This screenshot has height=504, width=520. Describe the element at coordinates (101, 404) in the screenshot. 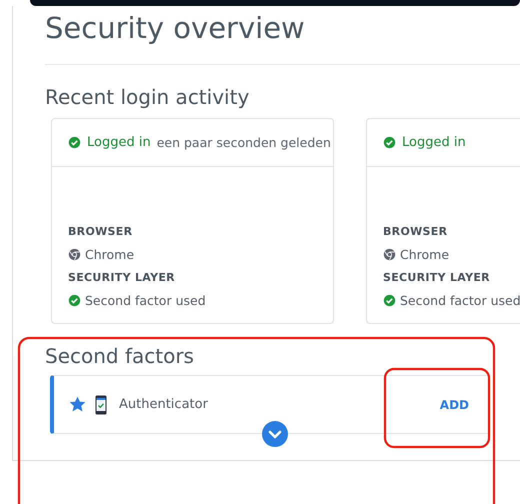

I see `phone-icon` at that location.